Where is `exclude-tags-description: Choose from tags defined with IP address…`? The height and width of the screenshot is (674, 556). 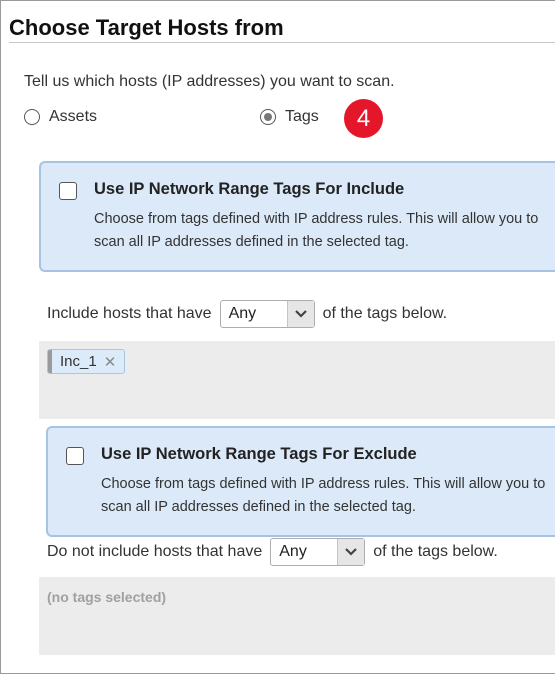 exclude-tags-description: Choose from tags defined with IP address… is located at coordinates (323, 495).